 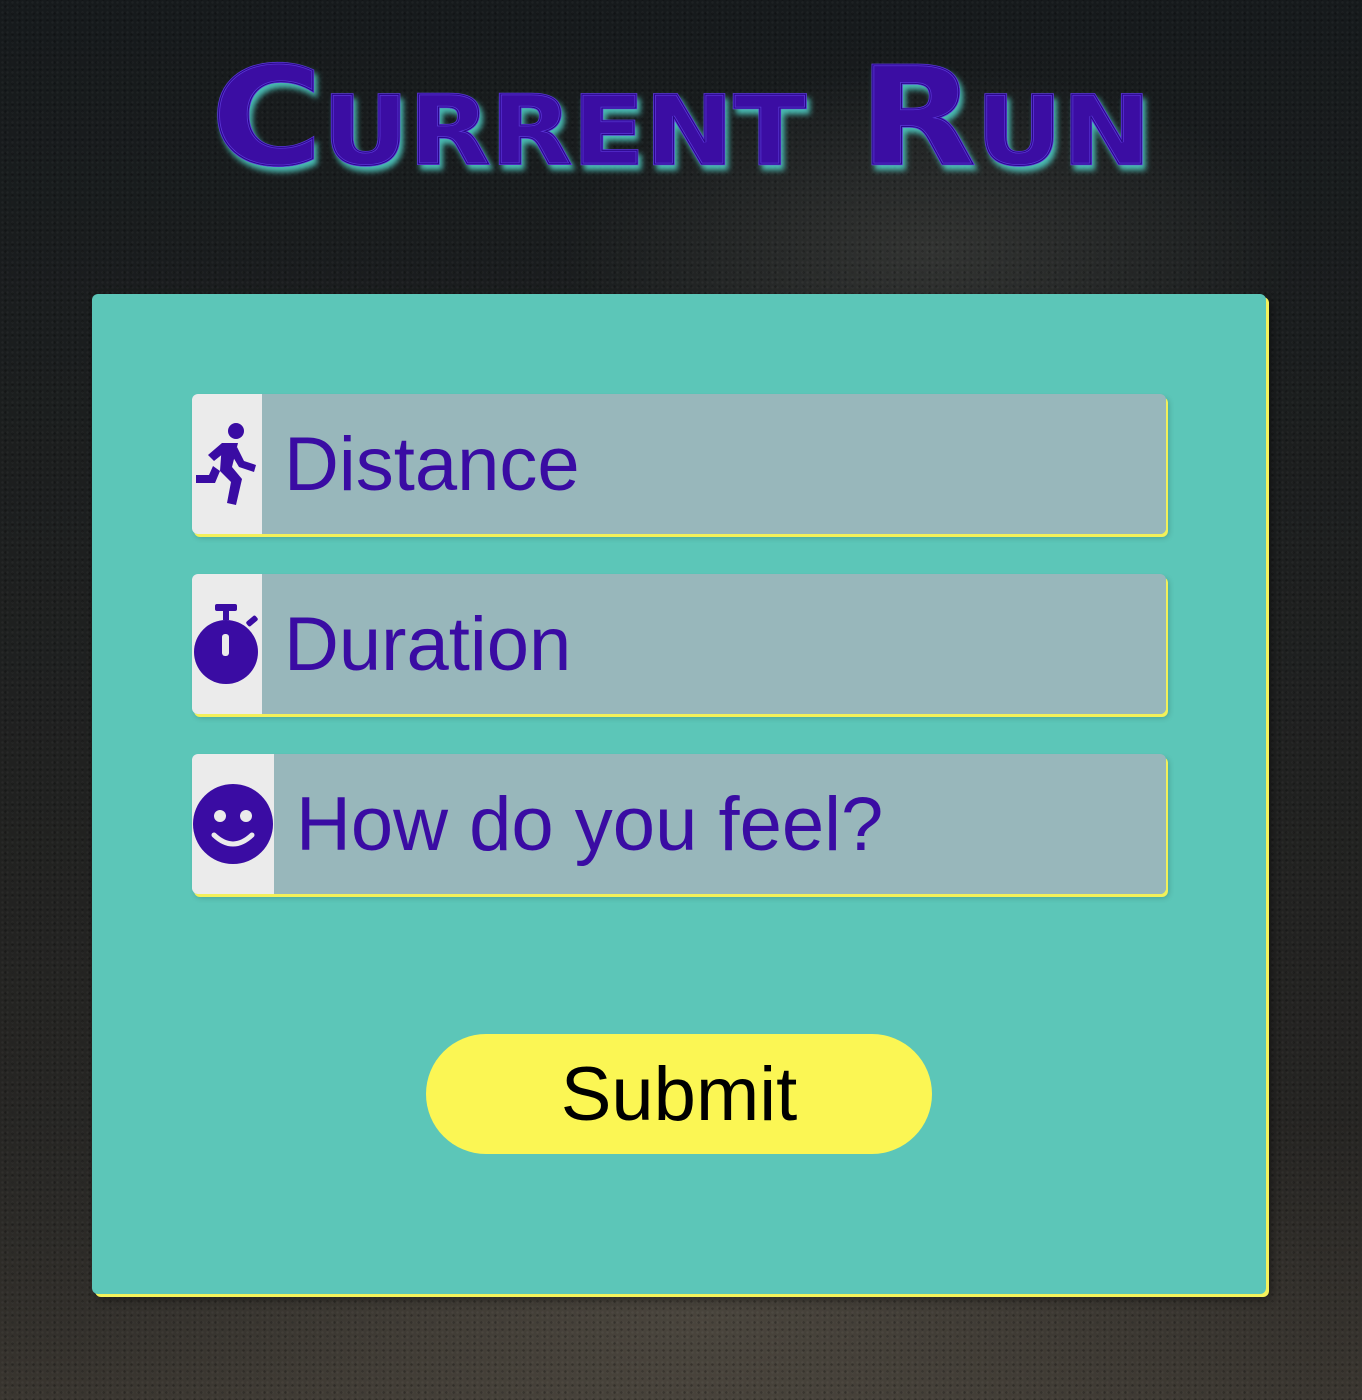 What do you see at coordinates (714, 464) in the screenshot?
I see `distance-input` at bounding box center [714, 464].